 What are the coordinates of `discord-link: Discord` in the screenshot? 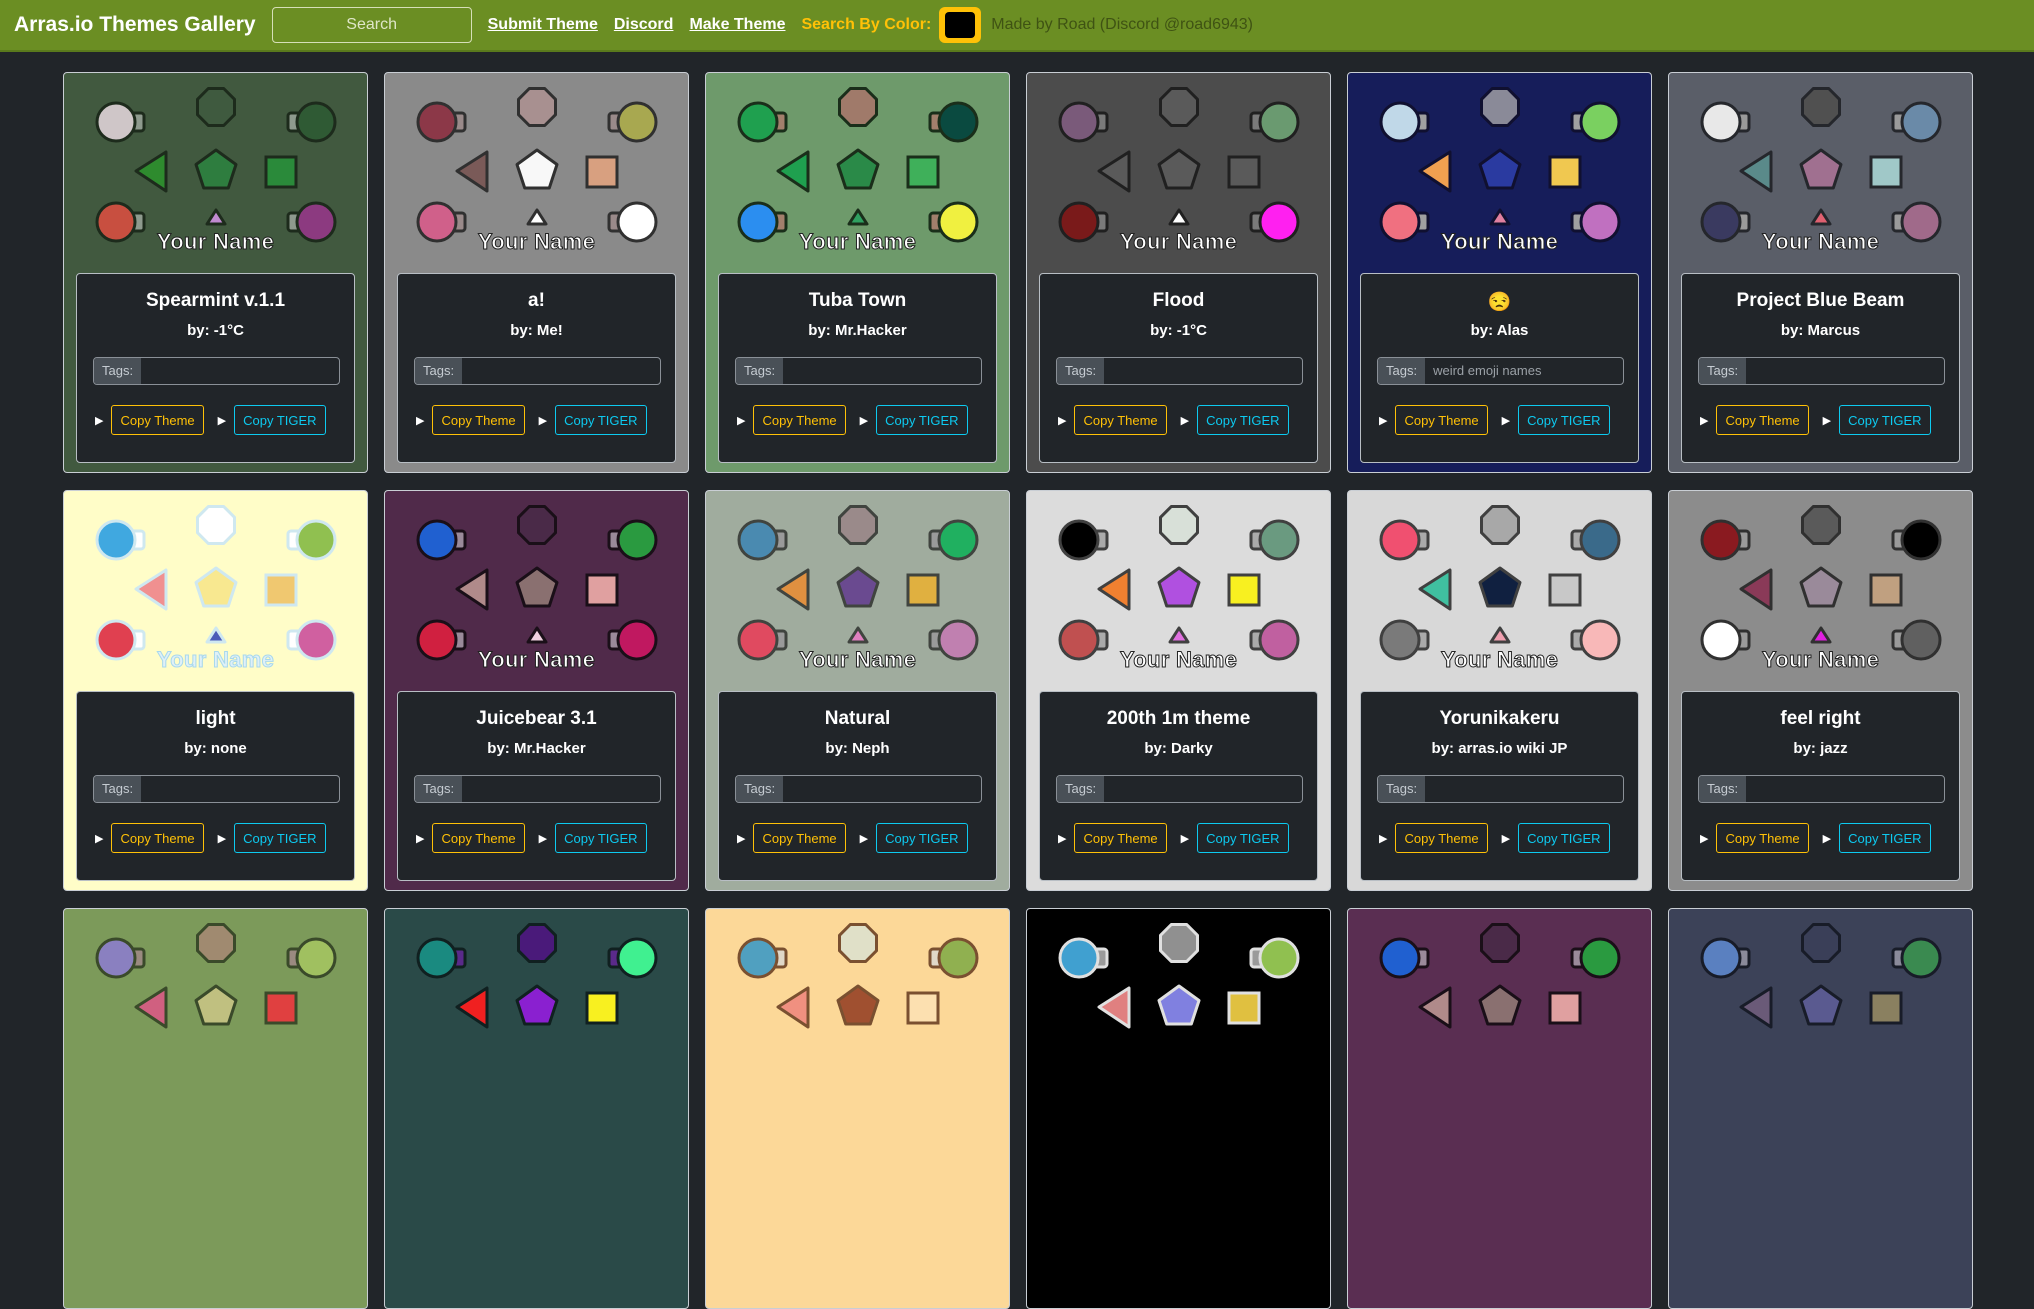 It's located at (644, 25).